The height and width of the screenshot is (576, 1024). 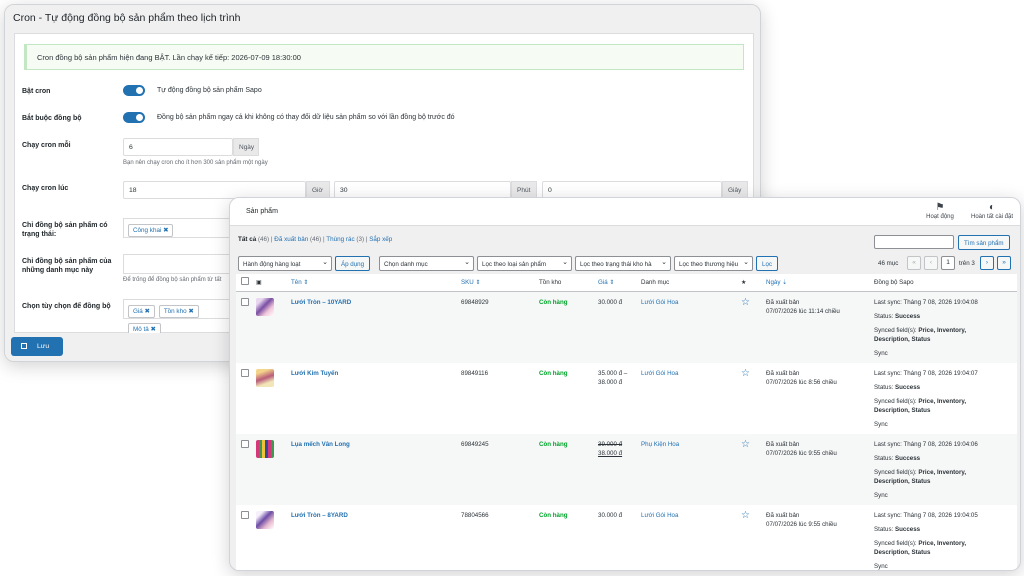 What do you see at coordinates (320, 444) in the screenshot?
I see `product-name-link: Lụa mếch Vân Long` at bounding box center [320, 444].